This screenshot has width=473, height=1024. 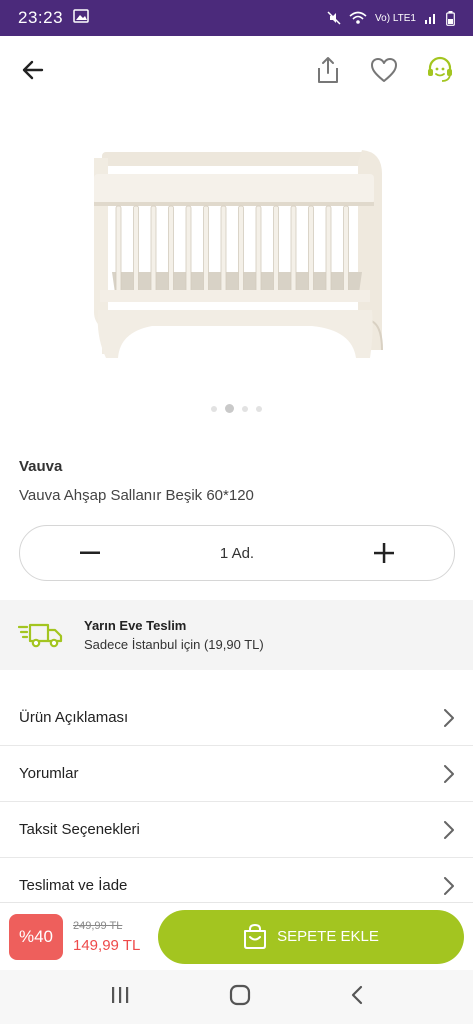 I want to click on bag-icon, so click(x=255, y=936).